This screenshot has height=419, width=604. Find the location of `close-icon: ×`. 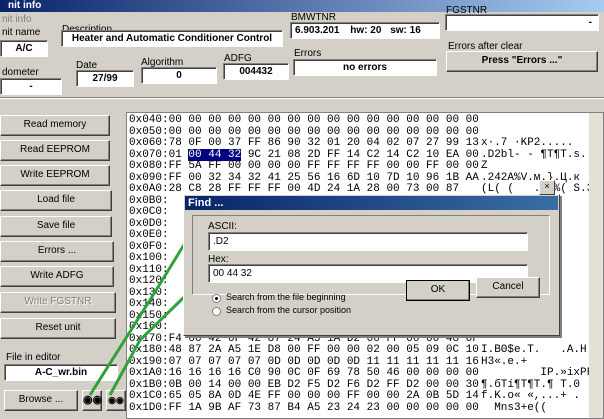

close-icon: × is located at coordinates (547, 187).